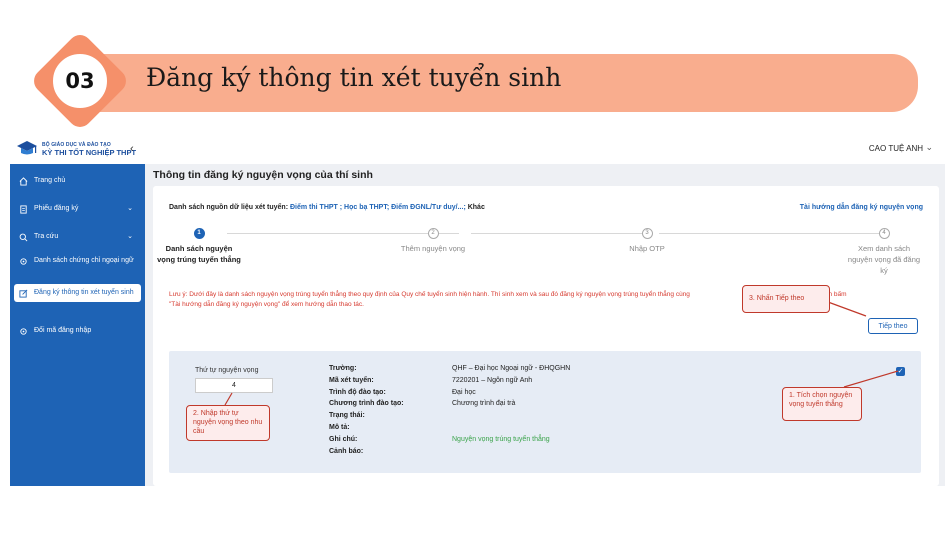 The image size is (952, 533). Describe the element at coordinates (402, 392) in the screenshot. I see `detail-row: Trình độ đào tạo: Đại học` at that location.